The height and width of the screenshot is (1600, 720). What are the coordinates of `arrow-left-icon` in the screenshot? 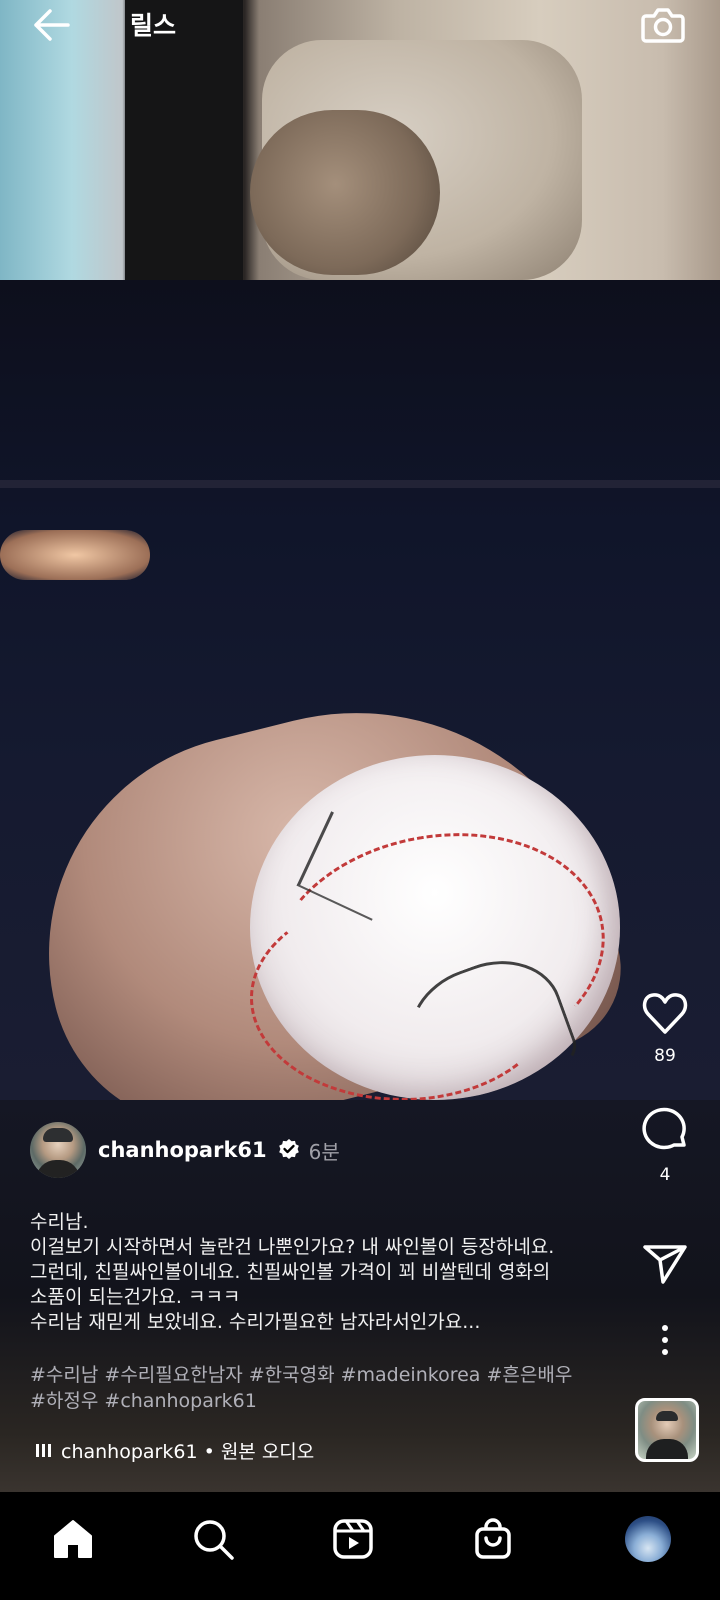 It's located at (52, 25).